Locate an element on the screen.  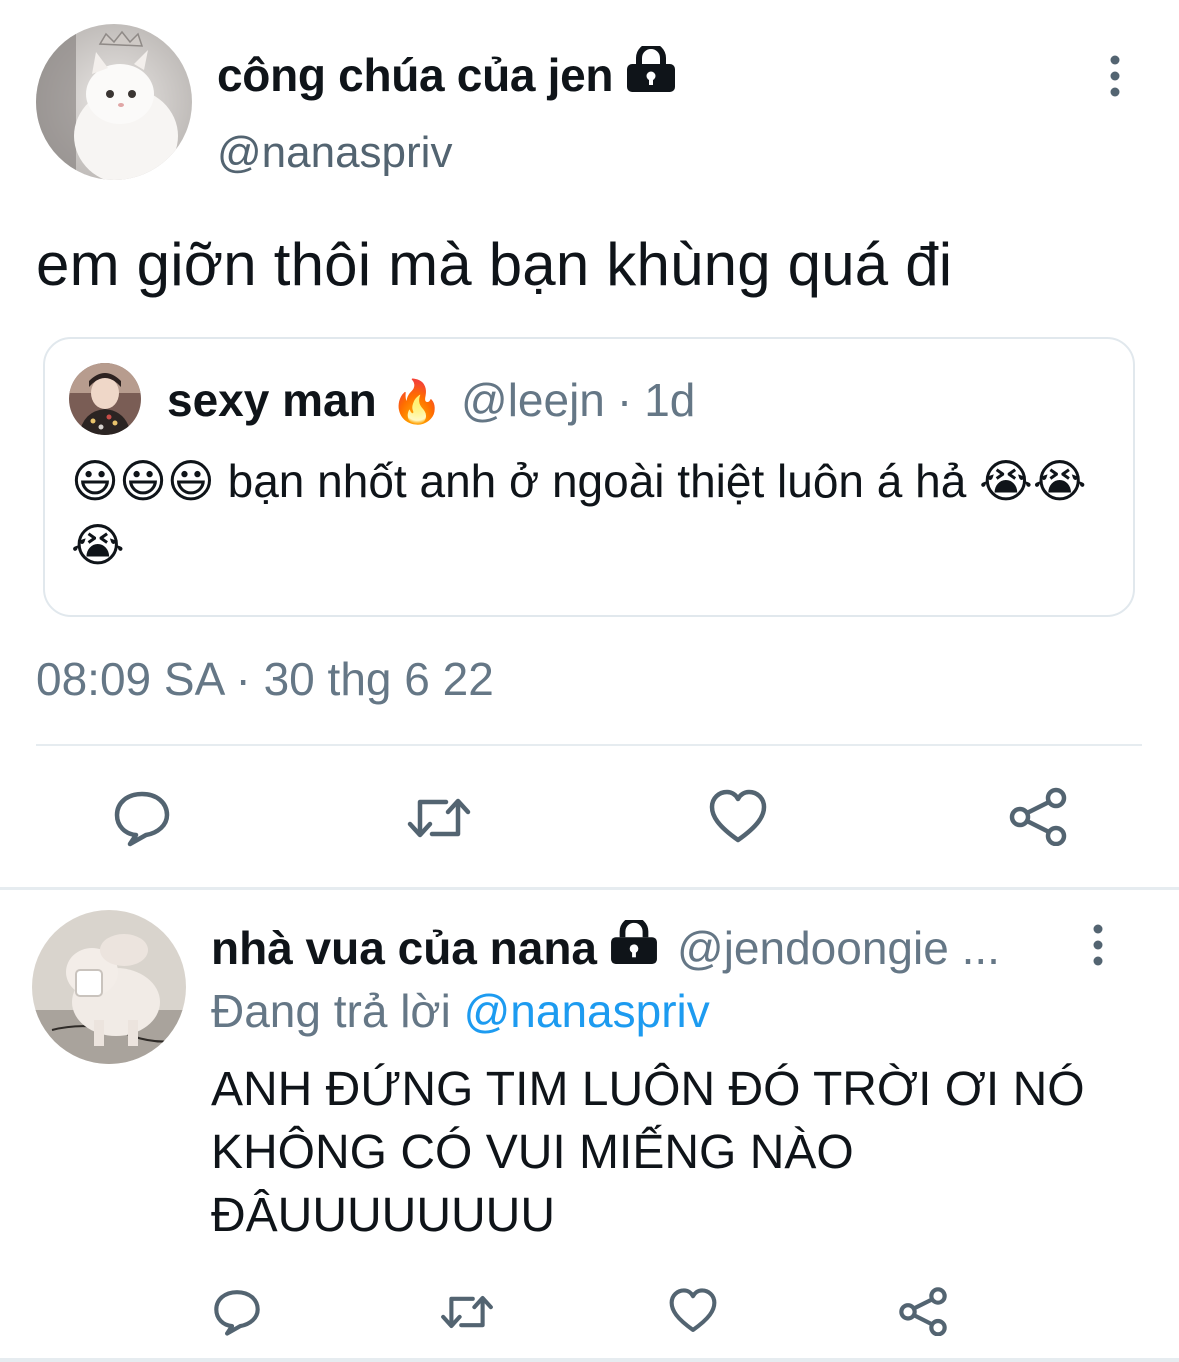
display-name-text: công chúa của jen is located at coordinates (415, 74).